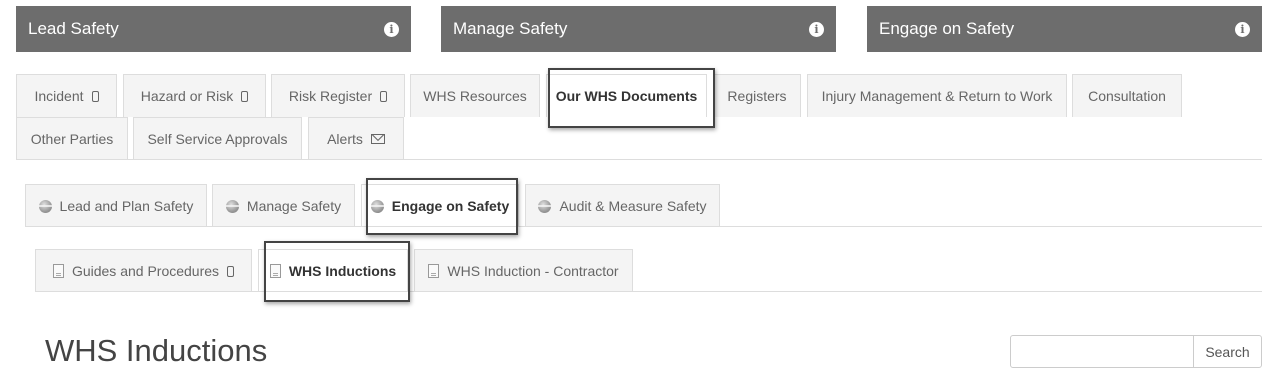 The height and width of the screenshot is (387, 1277). Describe the element at coordinates (294, 206) in the screenshot. I see `tab-label: Manage Safety` at that location.